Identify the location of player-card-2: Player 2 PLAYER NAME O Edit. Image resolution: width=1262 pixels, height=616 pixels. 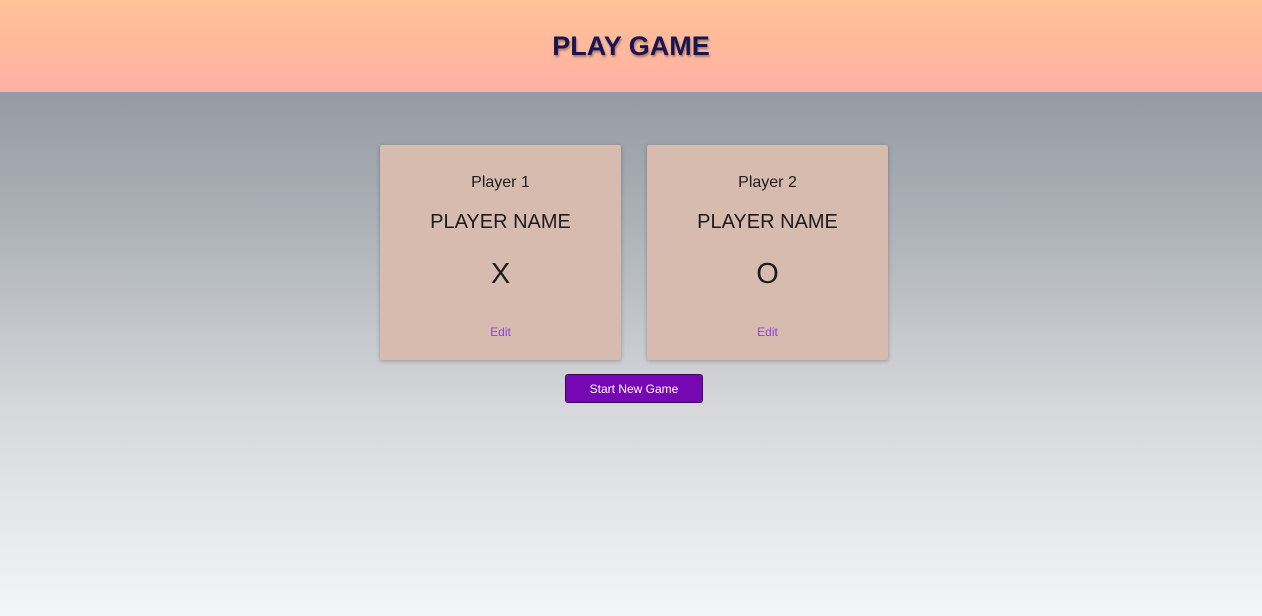
(767, 252).